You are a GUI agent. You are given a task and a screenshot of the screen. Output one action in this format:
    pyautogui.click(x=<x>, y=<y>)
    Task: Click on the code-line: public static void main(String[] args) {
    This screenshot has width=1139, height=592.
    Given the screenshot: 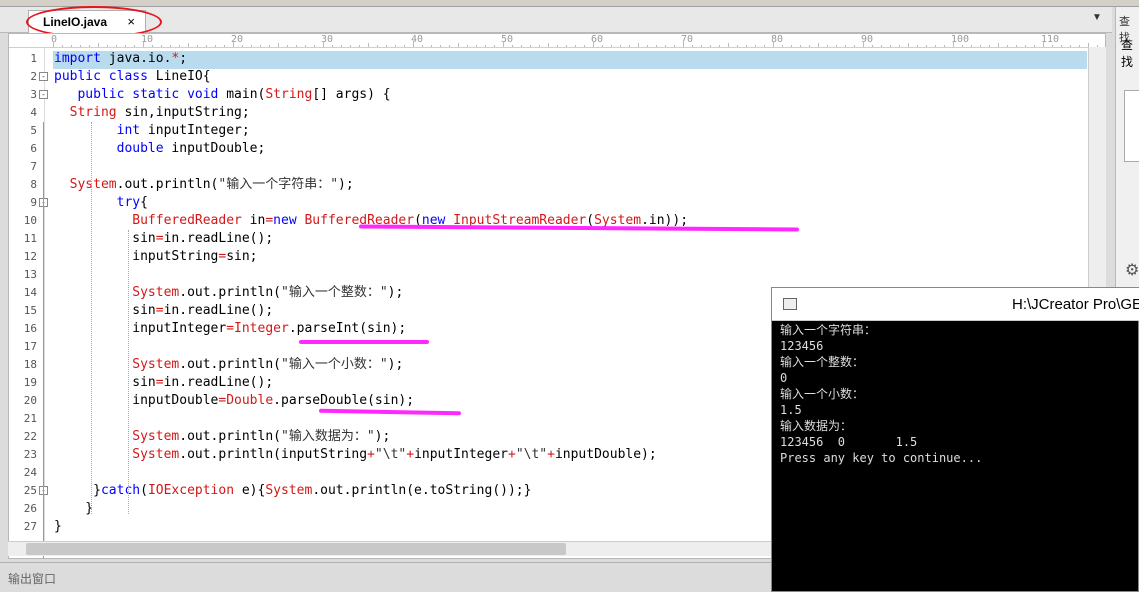 What is the action you would take?
    pyautogui.click(x=222, y=95)
    